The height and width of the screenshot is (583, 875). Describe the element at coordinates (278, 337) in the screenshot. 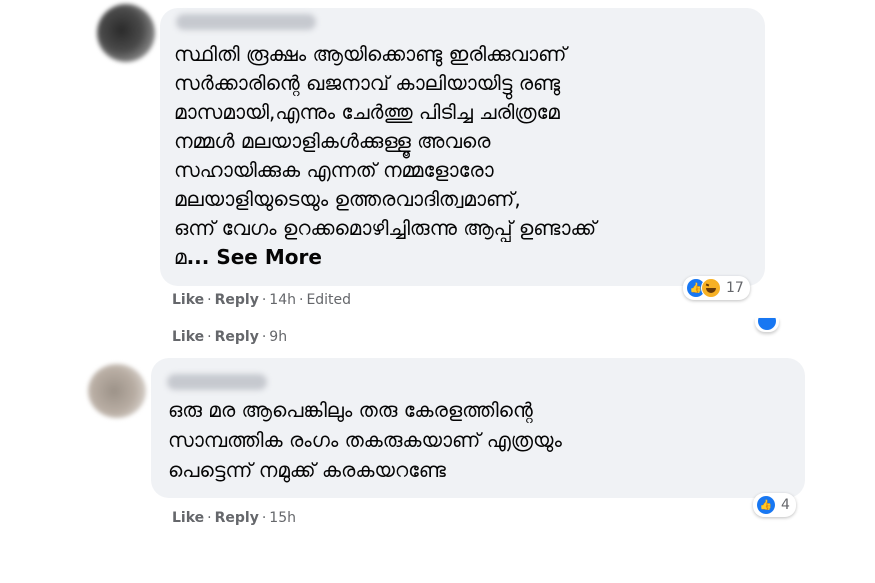

I see `timestamp: 9h` at that location.